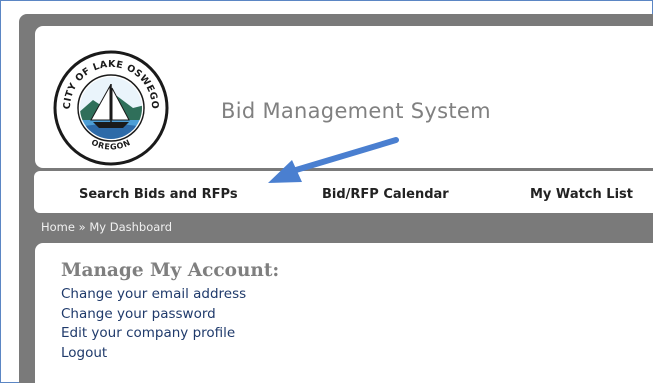  Describe the element at coordinates (356, 111) in the screenshot. I see `site-title: Bid Management System` at that location.